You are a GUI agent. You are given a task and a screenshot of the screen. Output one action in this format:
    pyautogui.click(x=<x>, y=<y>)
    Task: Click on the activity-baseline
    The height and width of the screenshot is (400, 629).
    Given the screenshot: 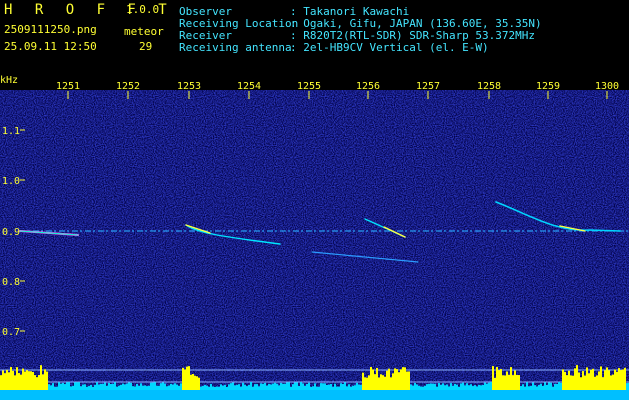 What is the action you would take?
    pyautogui.click(x=314, y=395)
    